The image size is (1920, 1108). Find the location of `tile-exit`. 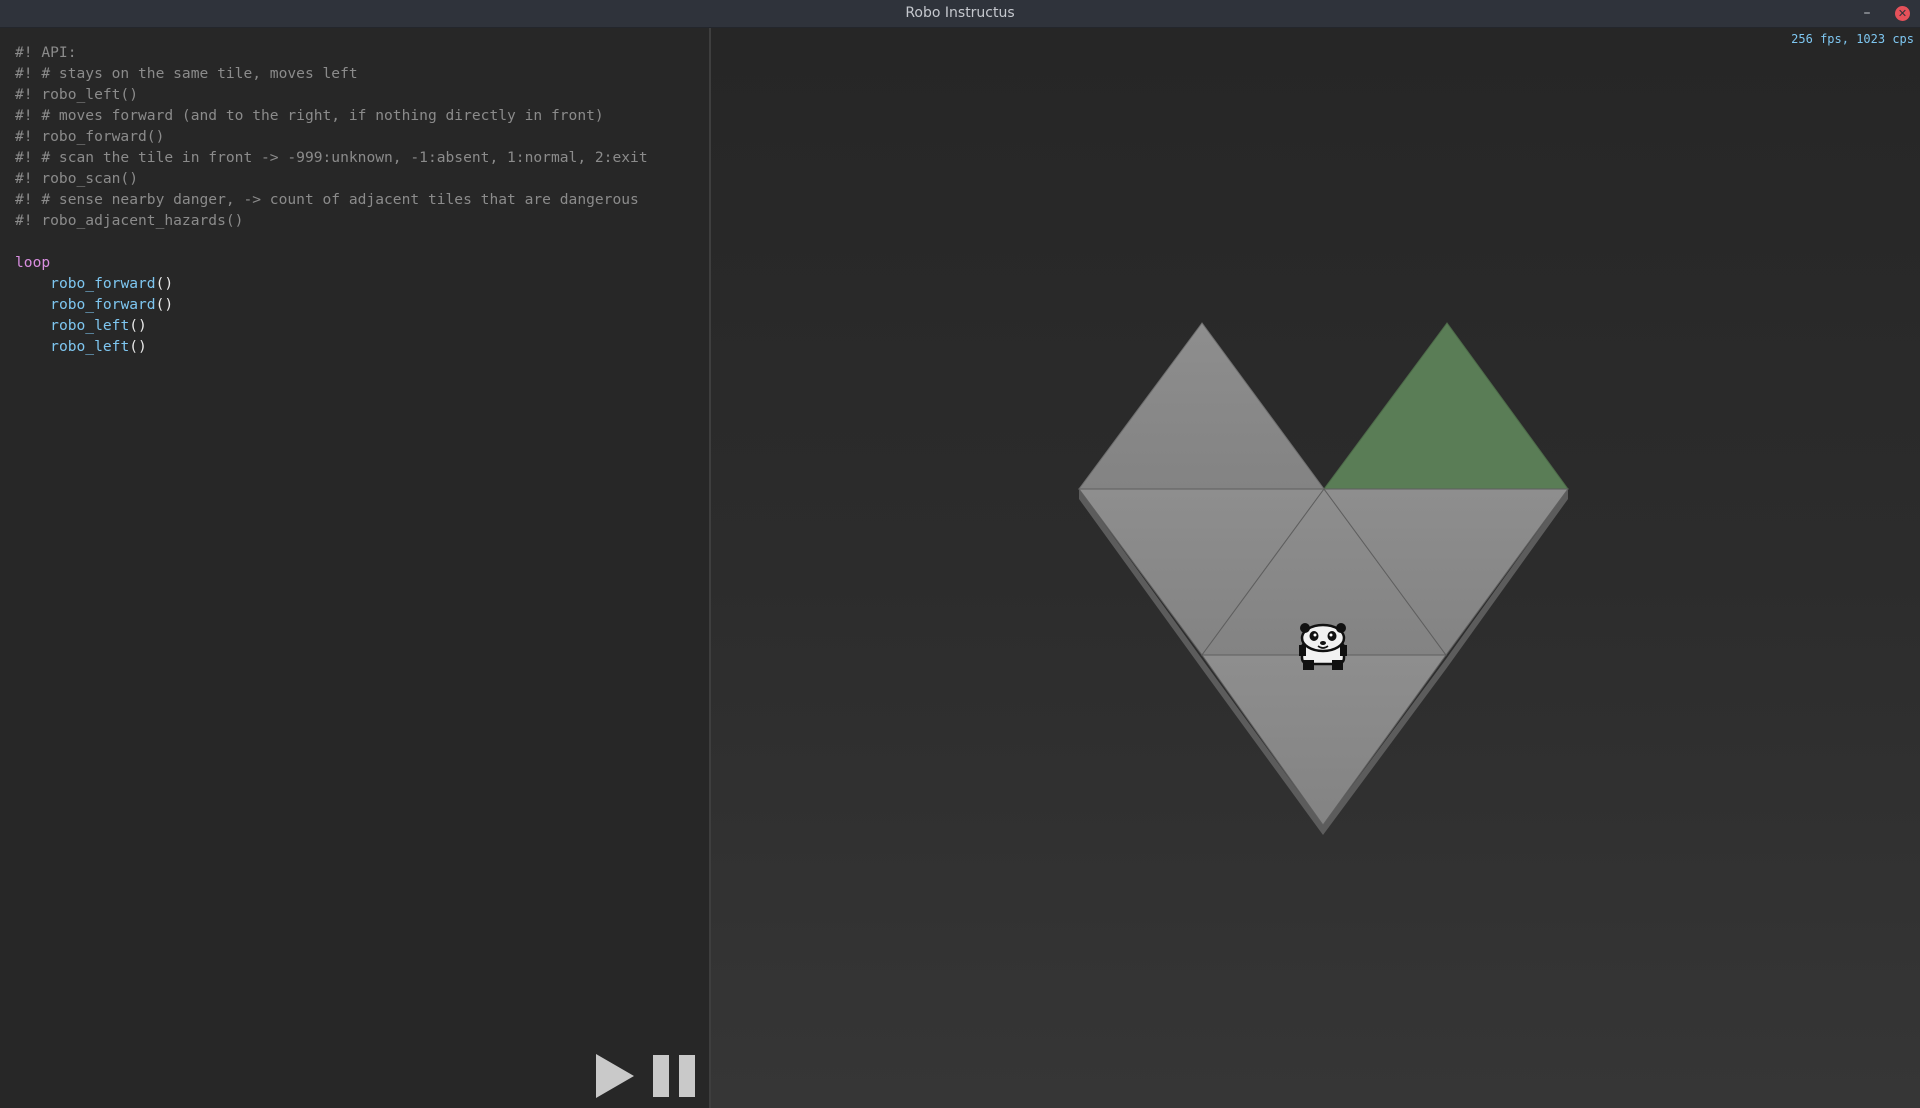

tile-exit is located at coordinates (1446, 406).